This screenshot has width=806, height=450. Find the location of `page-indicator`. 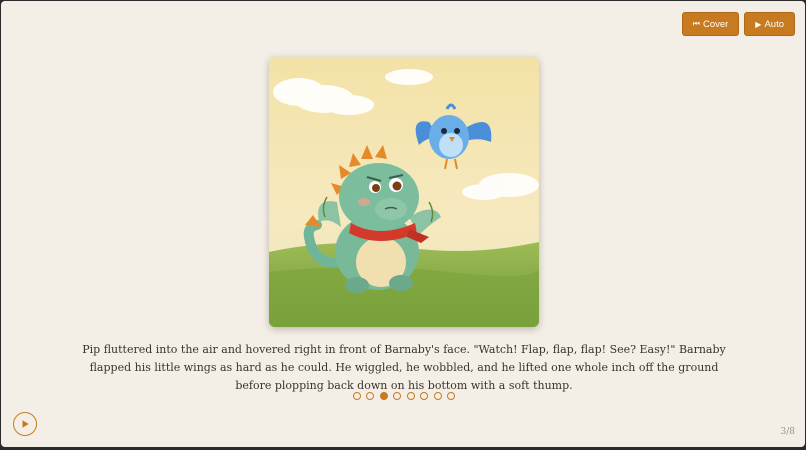

page-indicator is located at coordinates (403, 396).